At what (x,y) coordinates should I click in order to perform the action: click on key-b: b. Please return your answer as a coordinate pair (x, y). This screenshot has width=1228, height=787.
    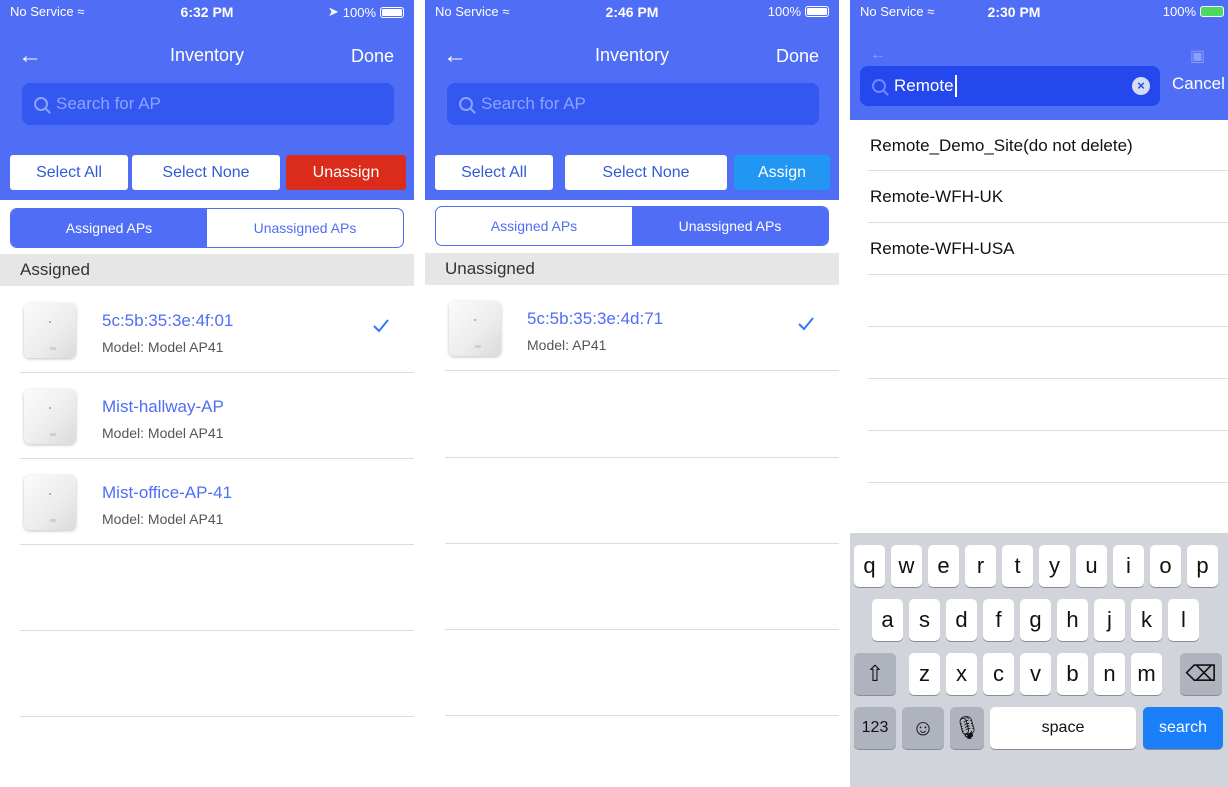
    Looking at the image, I should click on (1072, 674).